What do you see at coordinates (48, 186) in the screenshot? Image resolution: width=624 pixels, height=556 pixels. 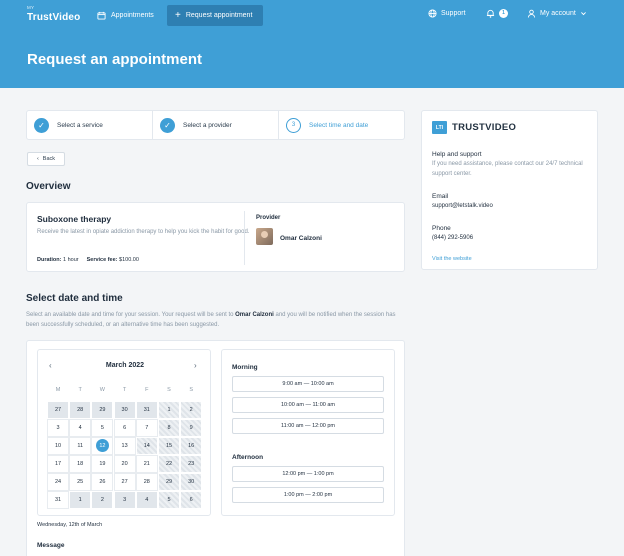 I see `overview-heading: Overview` at bounding box center [48, 186].